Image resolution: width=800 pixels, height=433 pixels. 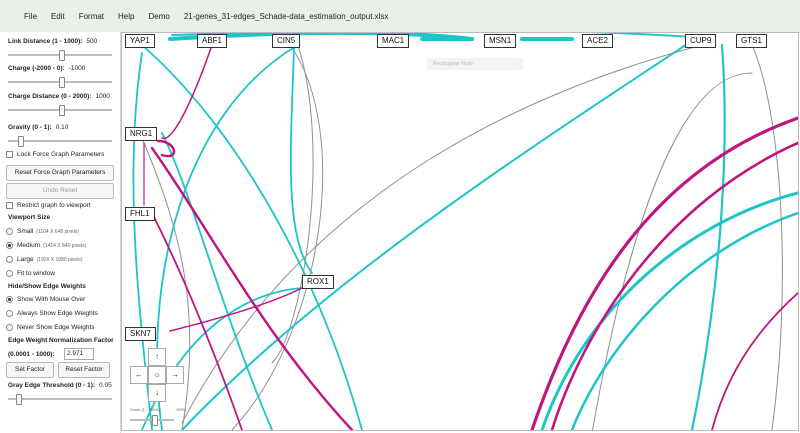 What do you see at coordinates (79, 354) in the screenshot?
I see `normalization-input: 2.971` at bounding box center [79, 354].